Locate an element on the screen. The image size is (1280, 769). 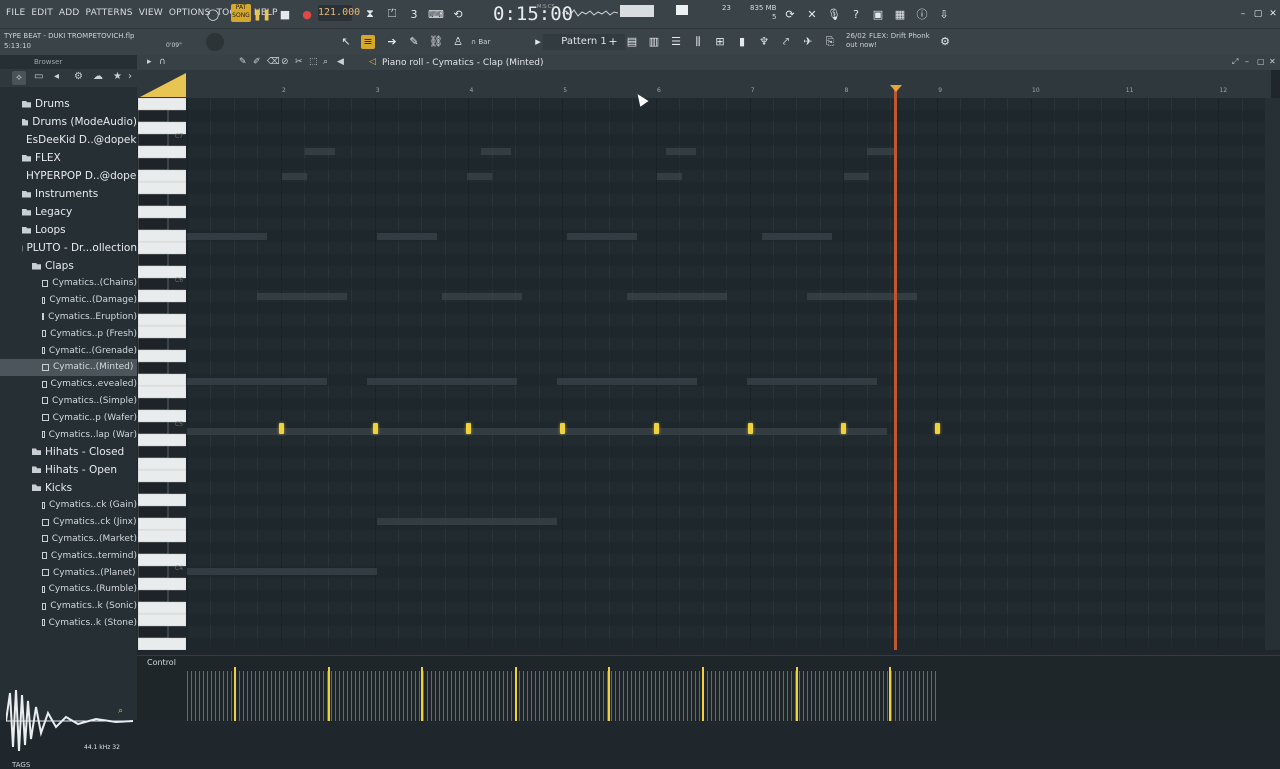
browser-file: Cymatics..termind) is located at coordinates (68, 555).